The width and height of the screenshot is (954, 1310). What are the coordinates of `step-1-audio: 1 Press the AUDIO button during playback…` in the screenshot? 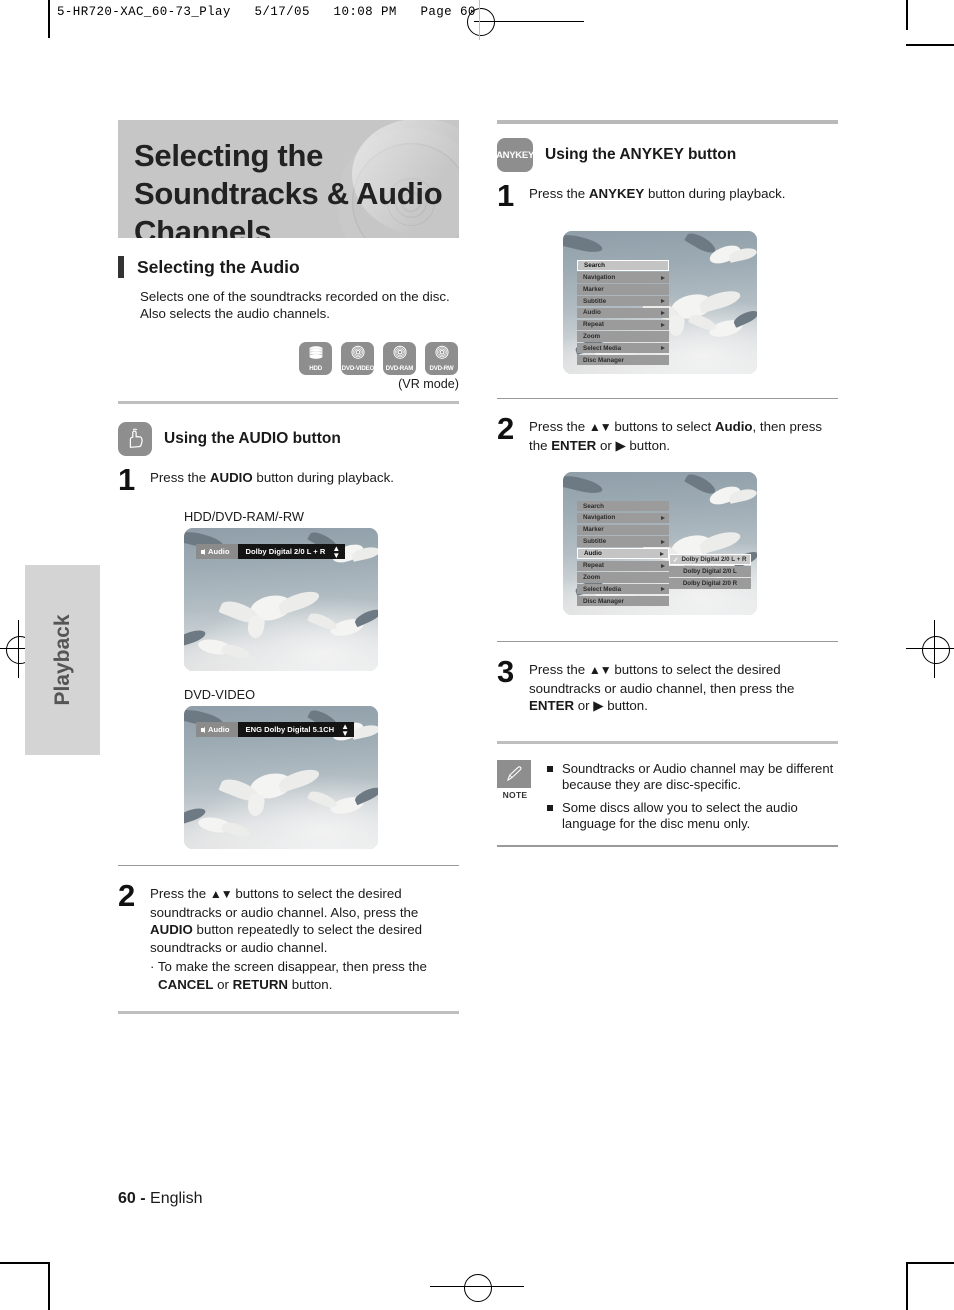 It's located at (288, 479).